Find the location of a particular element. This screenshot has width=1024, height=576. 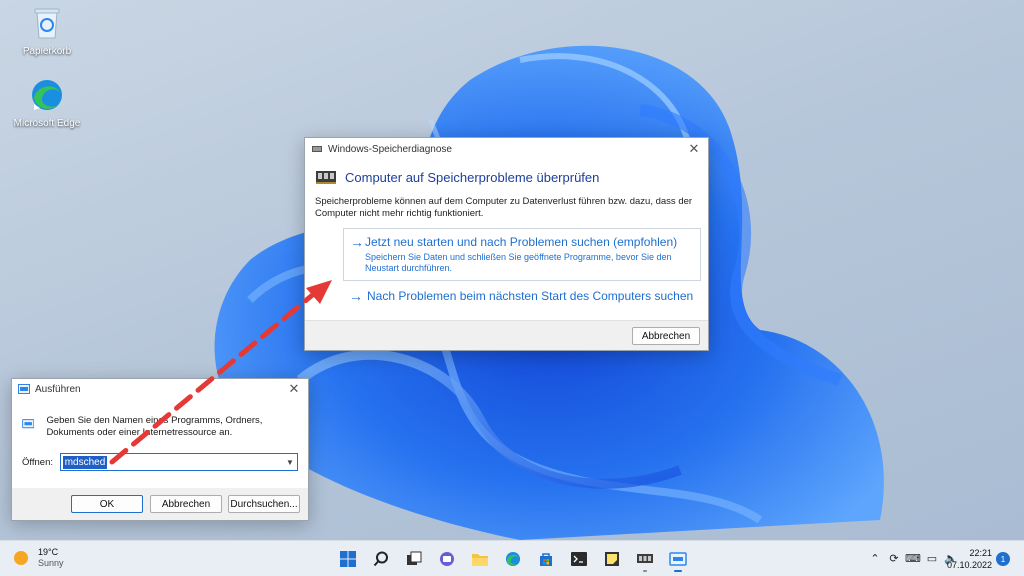

taskbar-store-button is located at coordinates (546, 559).